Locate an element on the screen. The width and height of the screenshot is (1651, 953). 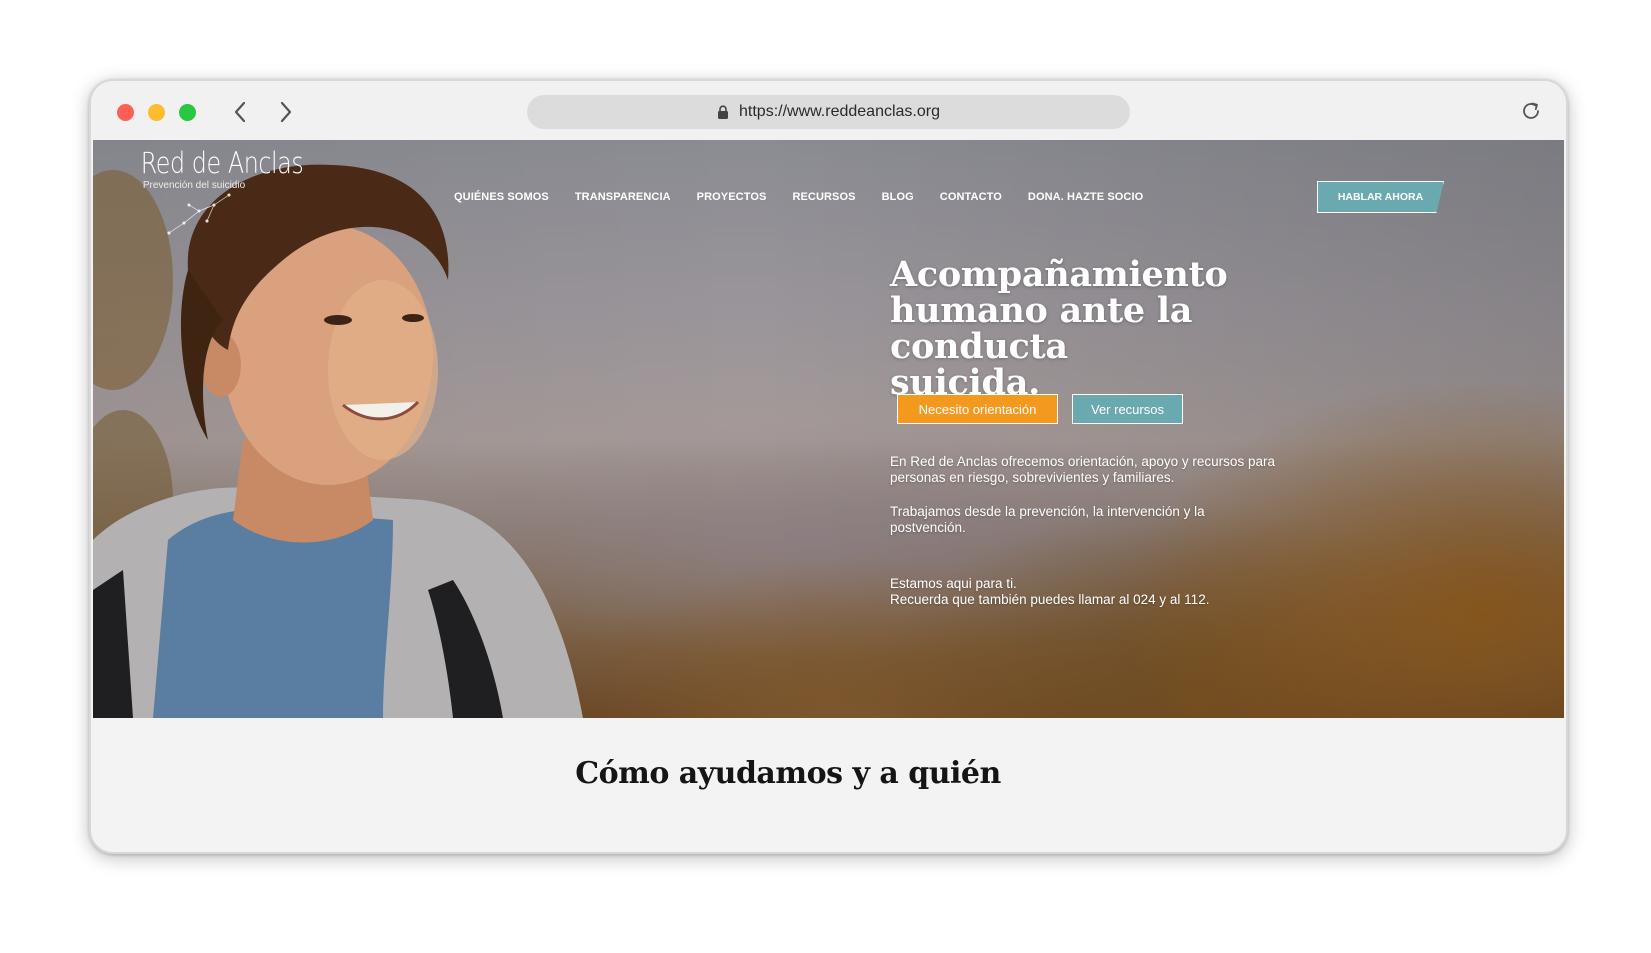
reload-icon is located at coordinates (1531, 110).